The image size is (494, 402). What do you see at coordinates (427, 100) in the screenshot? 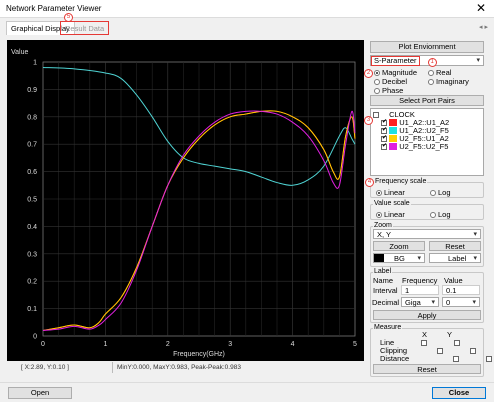
I see `select-port-pairs-button: Select Port Pairs` at bounding box center [427, 100].